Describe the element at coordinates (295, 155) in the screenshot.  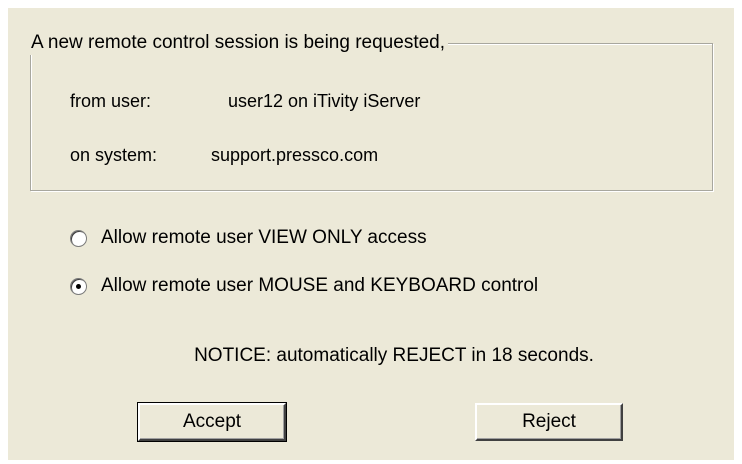
I see `system-value: support.pressco.com` at that location.